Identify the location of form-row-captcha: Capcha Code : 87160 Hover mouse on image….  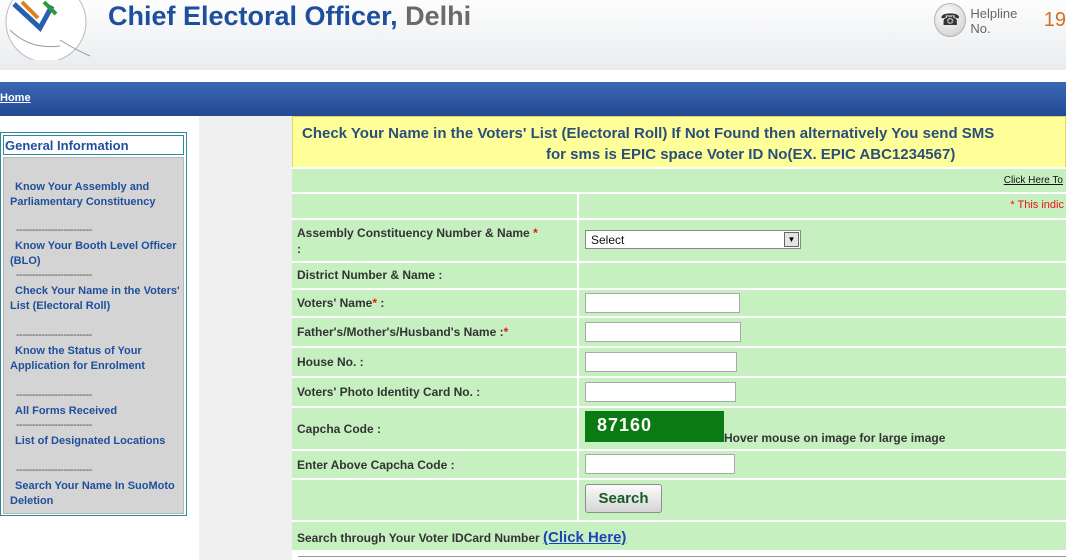
(679, 427).